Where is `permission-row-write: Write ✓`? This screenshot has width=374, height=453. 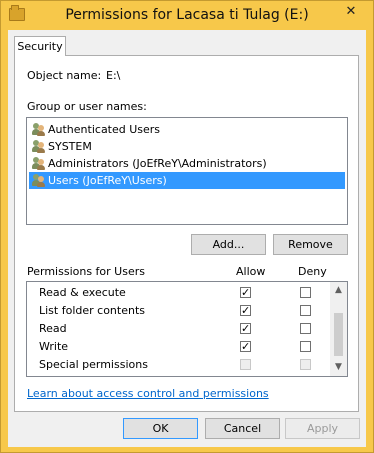 permission-row-write: Write ✓ is located at coordinates (178, 347).